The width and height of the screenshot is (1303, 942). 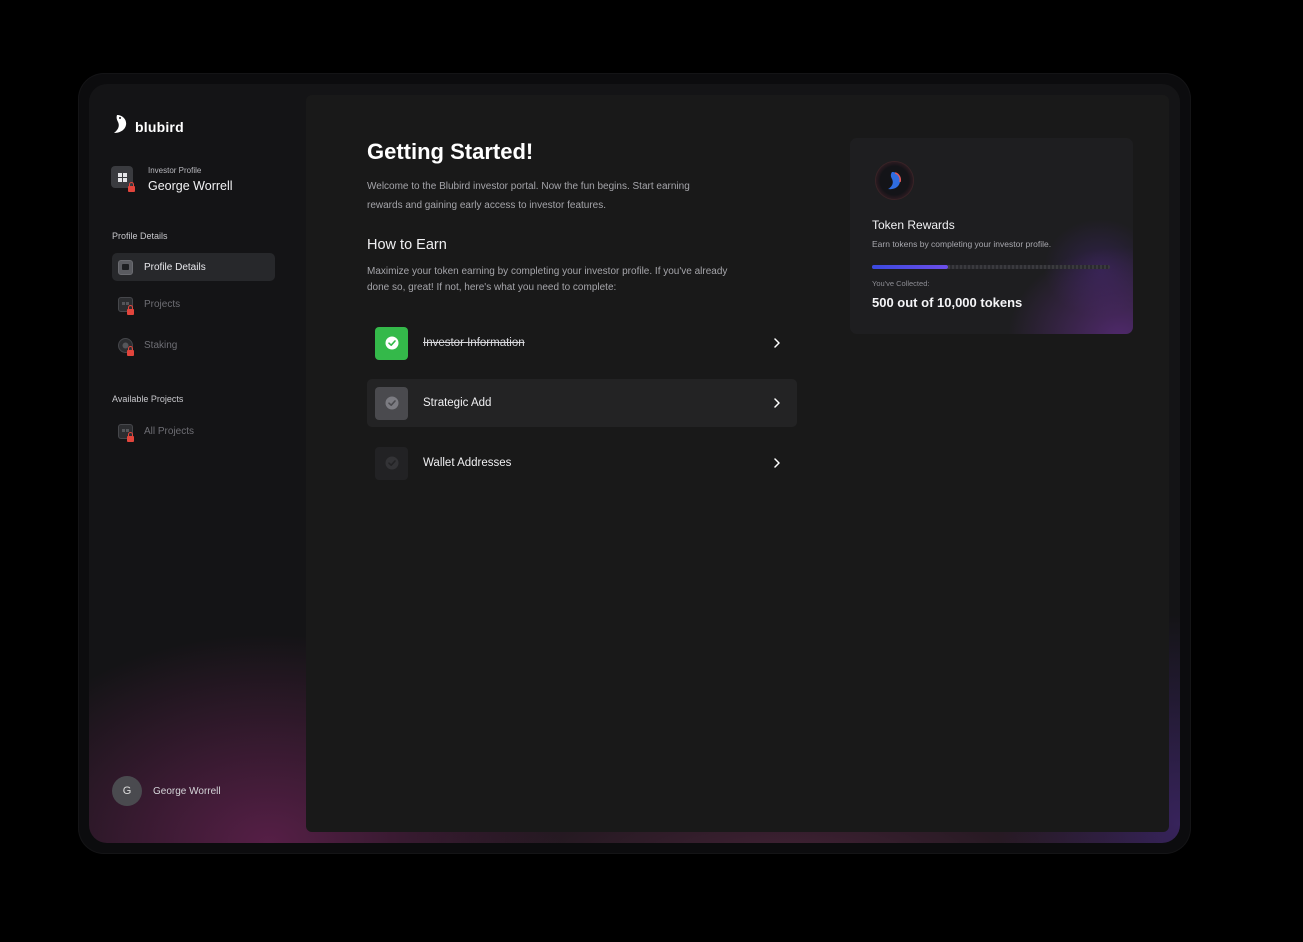 I want to click on avatar: G, so click(x=127, y=791).